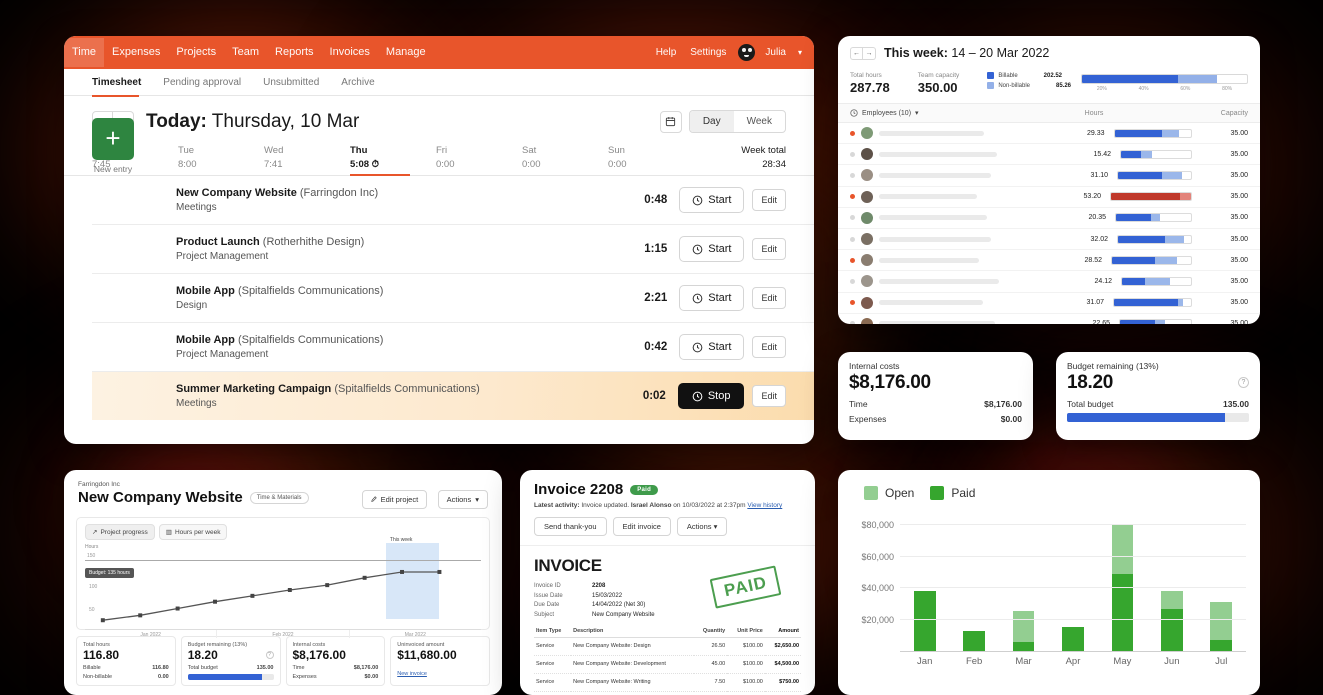  Describe the element at coordinates (373, 499) in the screenshot. I see `pencil-icon` at that location.